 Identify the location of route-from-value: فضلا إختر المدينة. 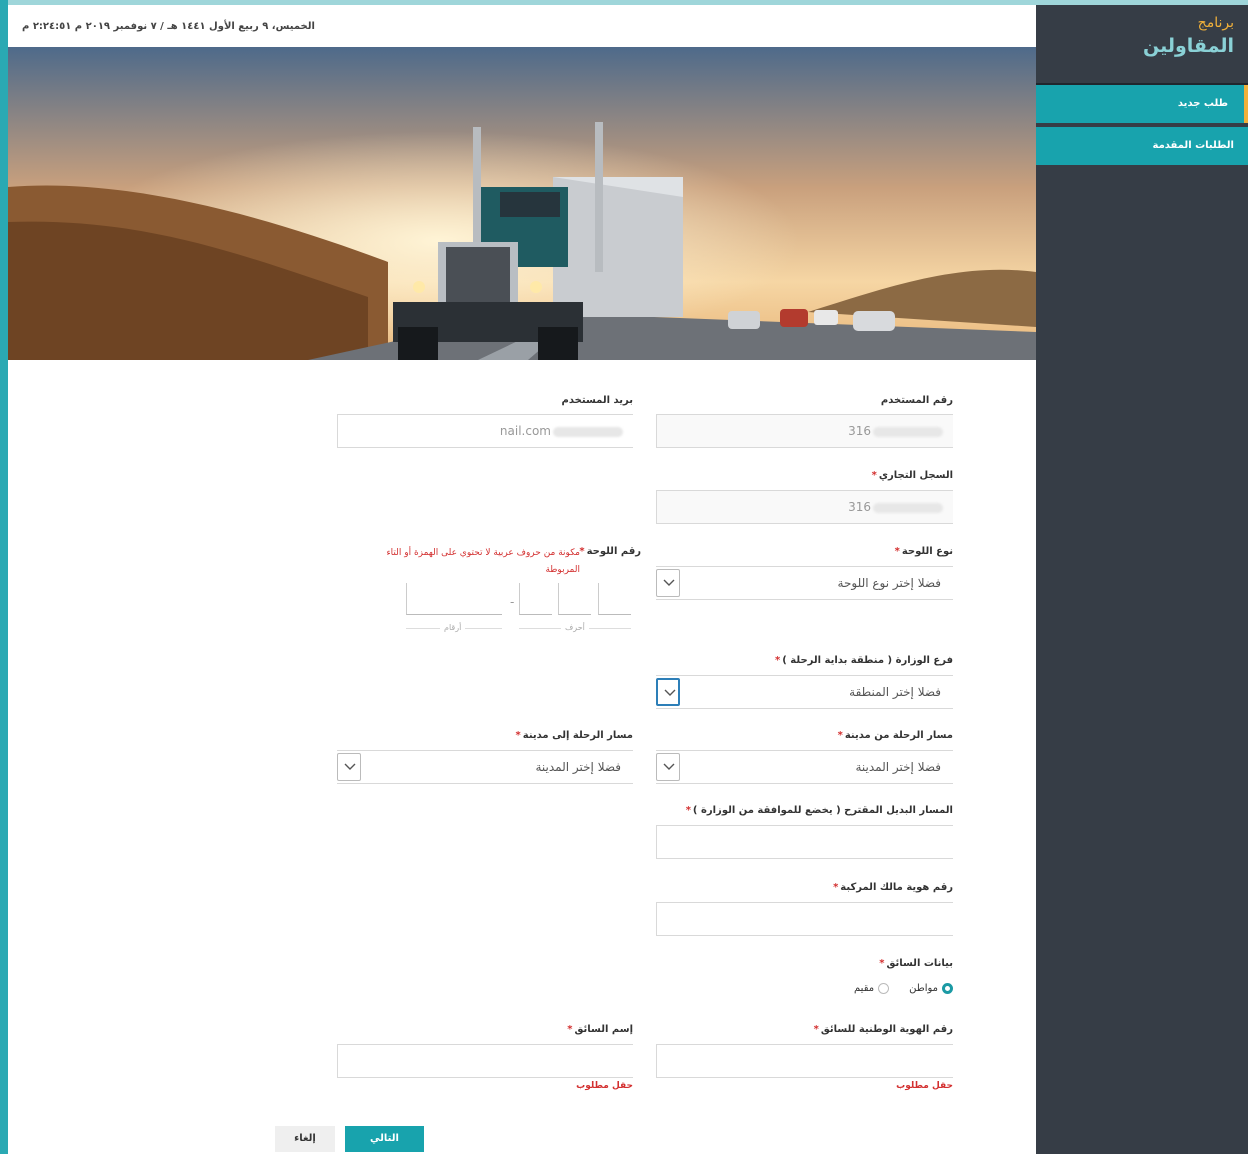
(898, 767).